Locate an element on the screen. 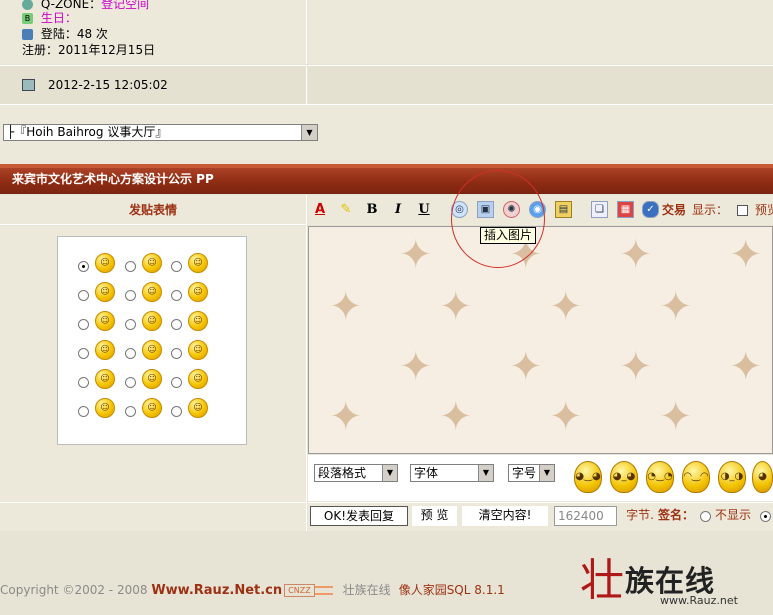 This screenshot has width=773, height=615. qzone-link: 登记空间 is located at coordinates (125, 5).